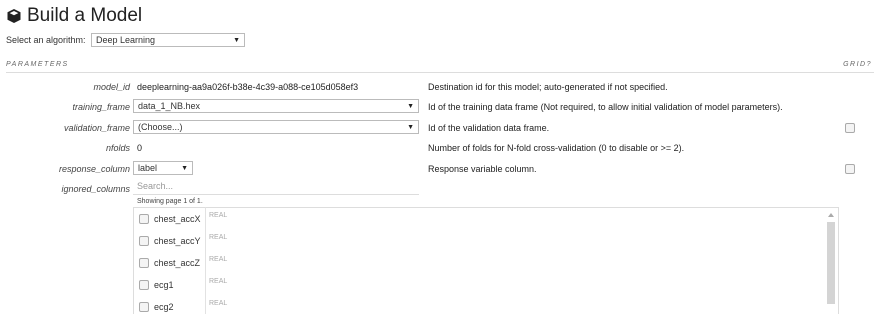  Describe the element at coordinates (489, 128) in the screenshot. I see `validation-frame-description: Id of the validation data frame.` at that location.